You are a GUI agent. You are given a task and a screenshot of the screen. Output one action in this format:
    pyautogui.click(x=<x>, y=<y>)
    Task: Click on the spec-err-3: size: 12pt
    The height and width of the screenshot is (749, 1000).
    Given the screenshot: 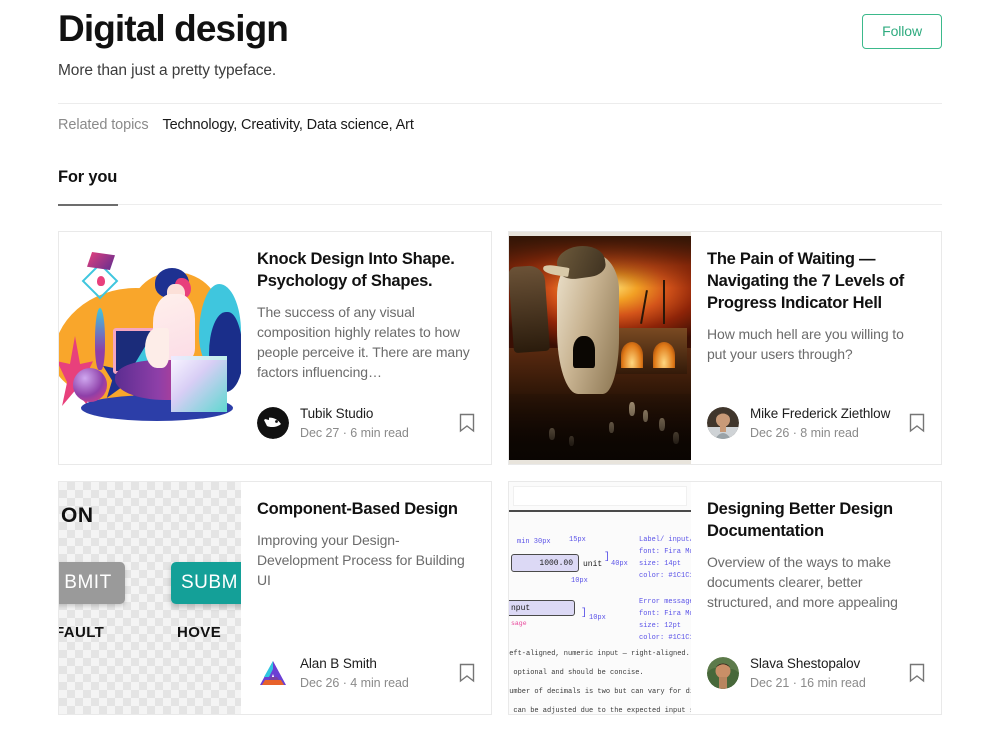 What is the action you would take?
    pyautogui.click(x=660, y=626)
    